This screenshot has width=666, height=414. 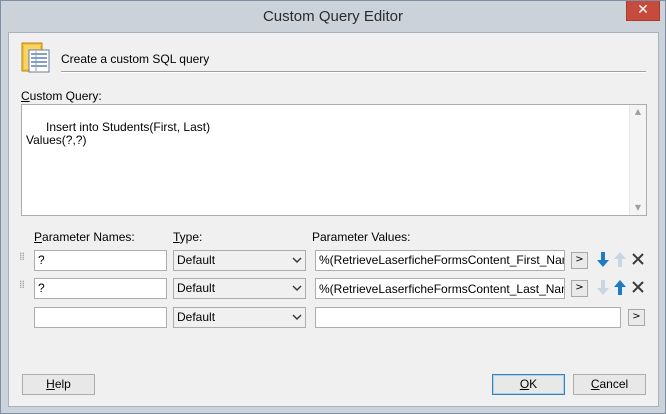 What do you see at coordinates (191, 237) in the screenshot?
I see `type-label-text: ype:` at bounding box center [191, 237].